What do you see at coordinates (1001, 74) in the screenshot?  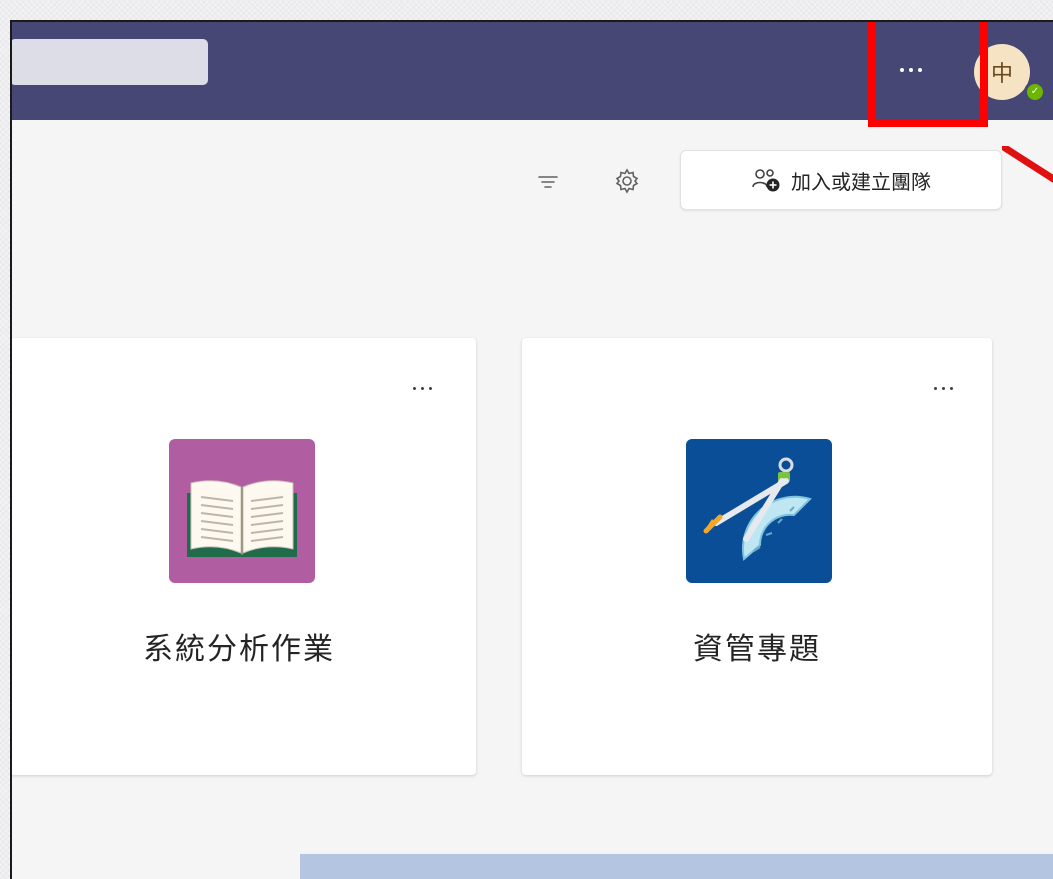 I see `avatar-initial: 中` at bounding box center [1001, 74].